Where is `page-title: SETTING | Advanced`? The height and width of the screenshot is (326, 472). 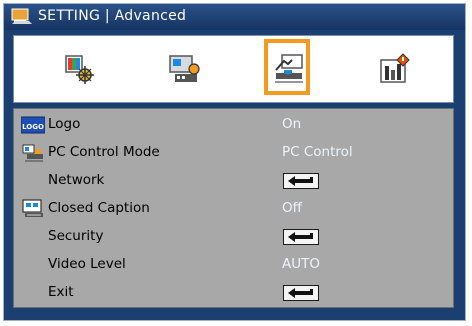 page-title: SETTING | Advanced is located at coordinates (112, 16).